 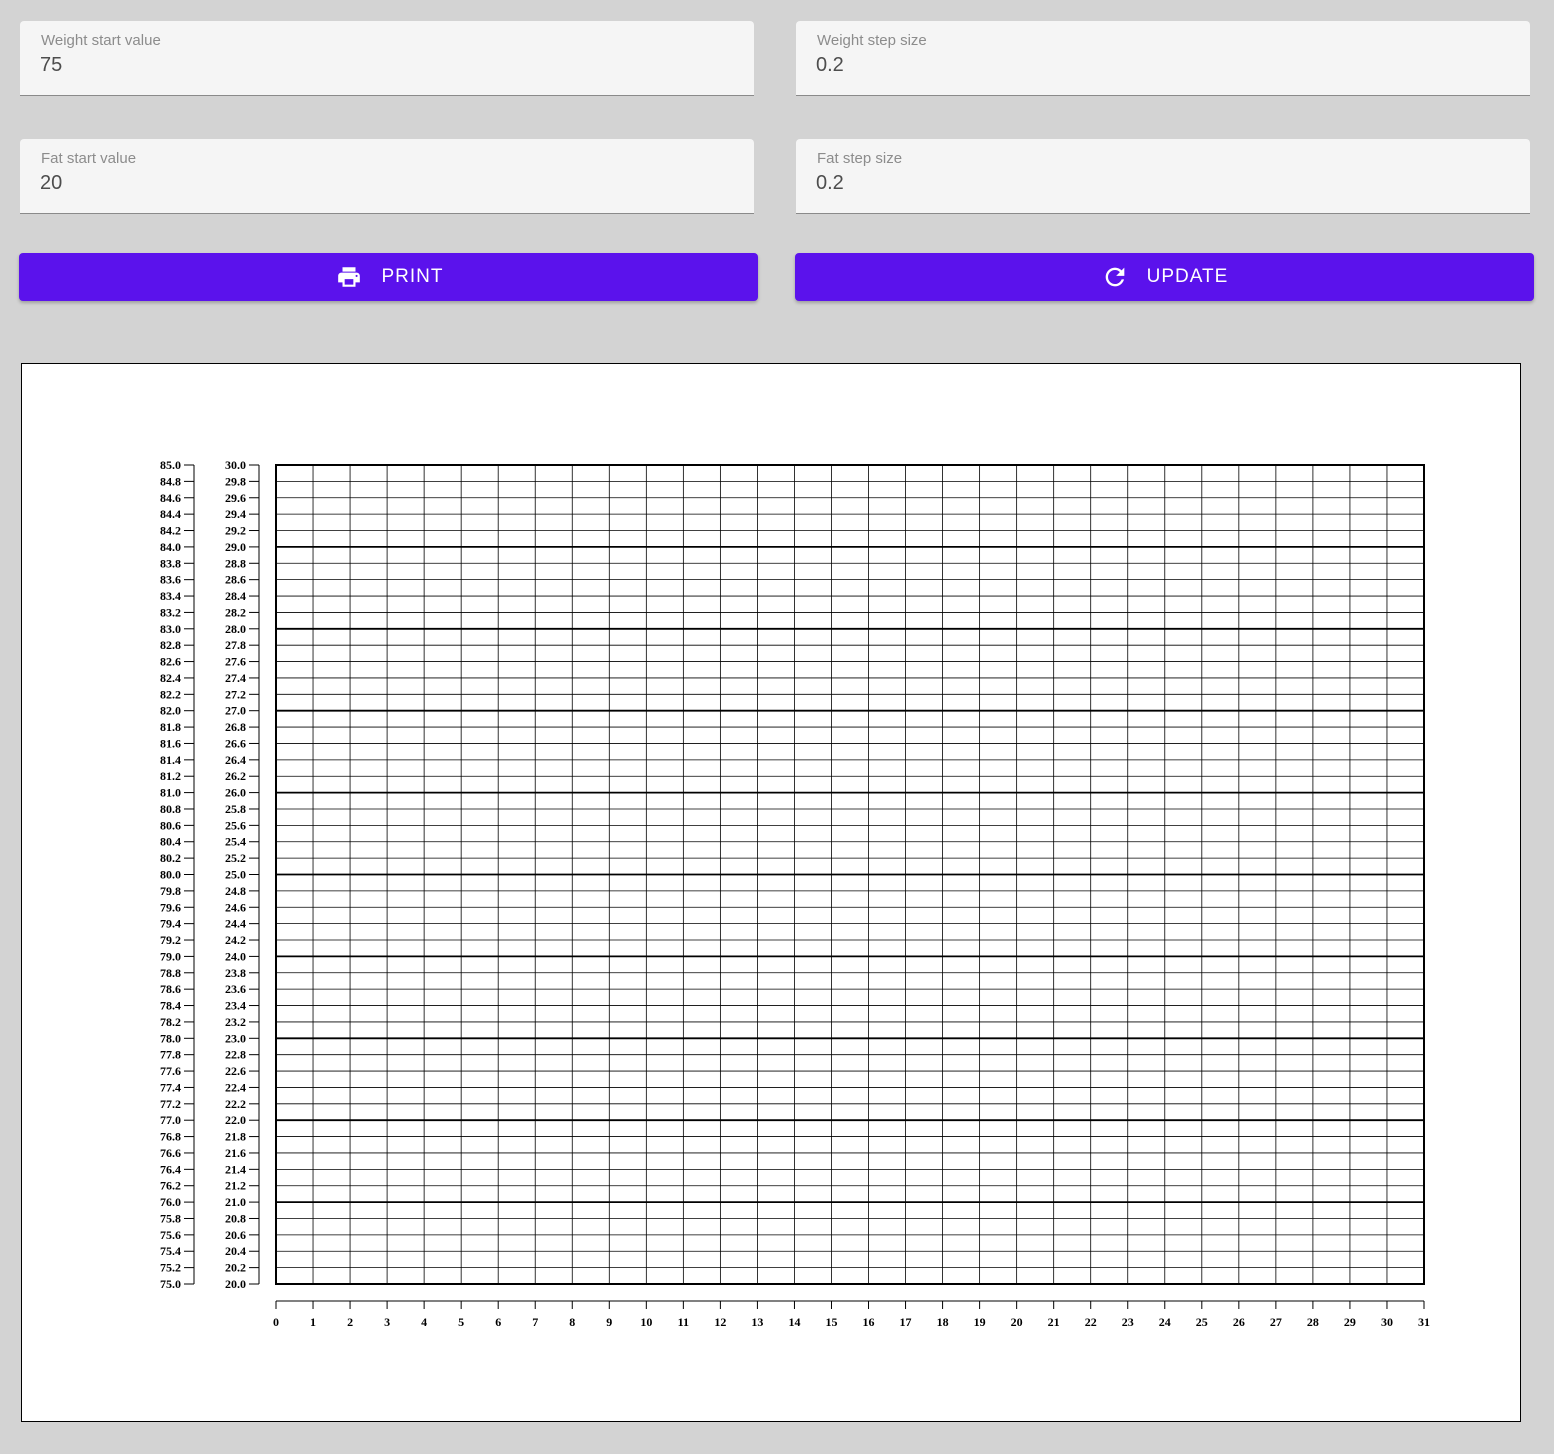 I want to click on fat-tick-label: 22.6, so click(x=235, y=1071).